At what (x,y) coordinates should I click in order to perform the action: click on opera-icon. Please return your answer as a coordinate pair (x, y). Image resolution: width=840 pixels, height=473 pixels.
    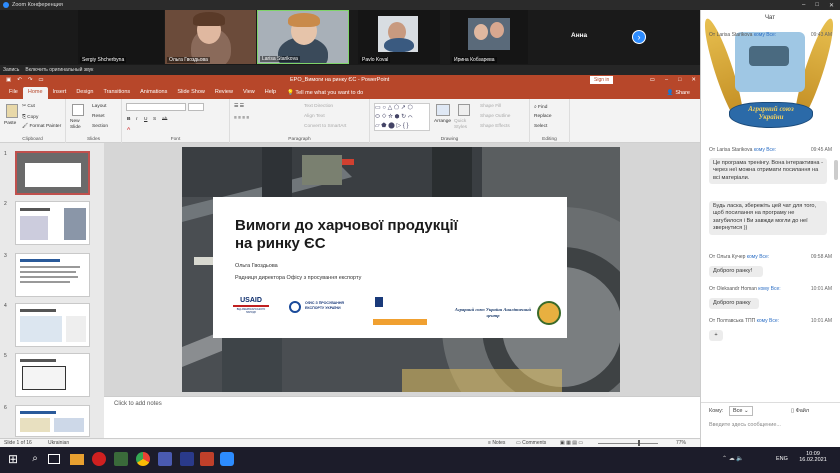
    Looking at the image, I should click on (99, 459).